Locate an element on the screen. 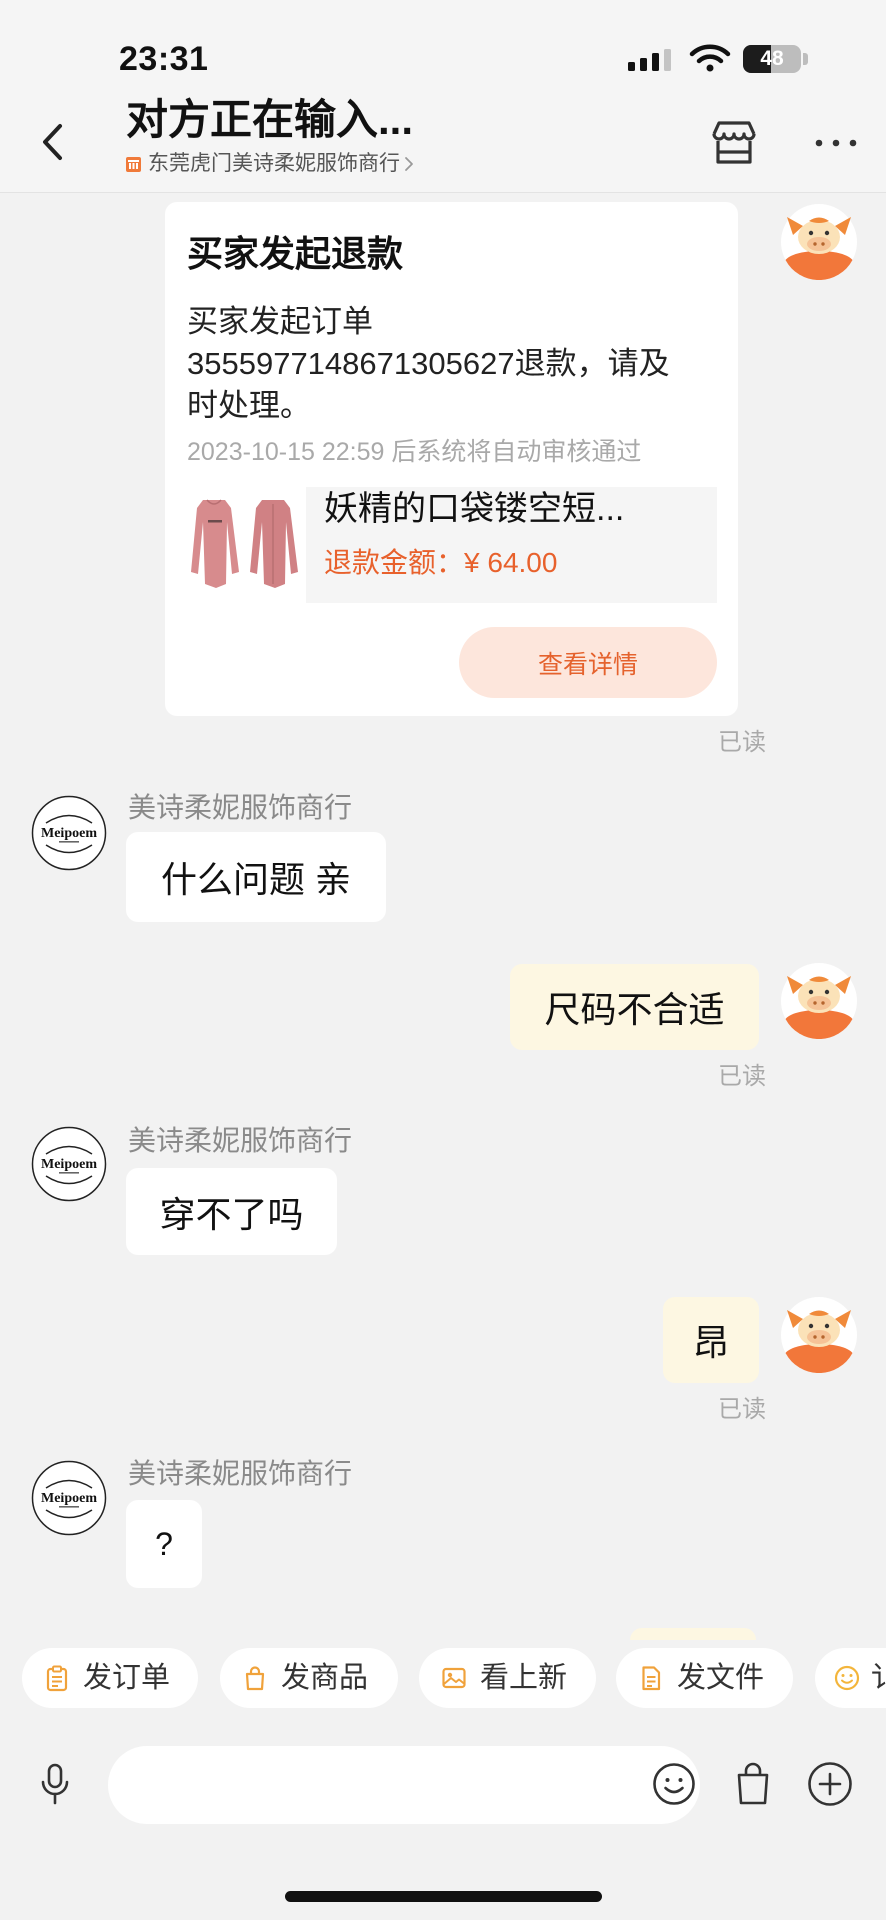 The width and height of the screenshot is (886, 1920). refund-product: 妖精的口袋镂空短... 退款金额：¥ 64.00 is located at coordinates (450, 545).